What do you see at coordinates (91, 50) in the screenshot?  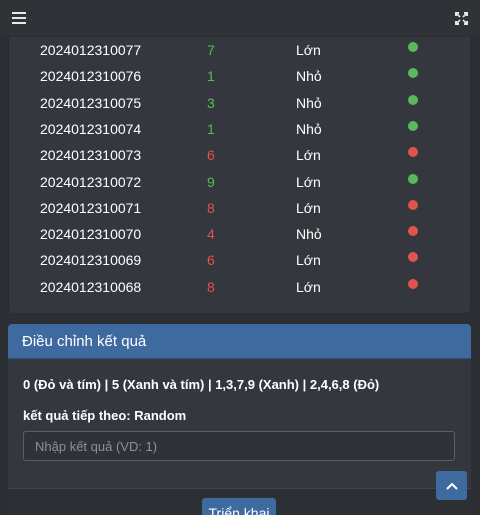 I see `period-id: 2024012310077` at bounding box center [91, 50].